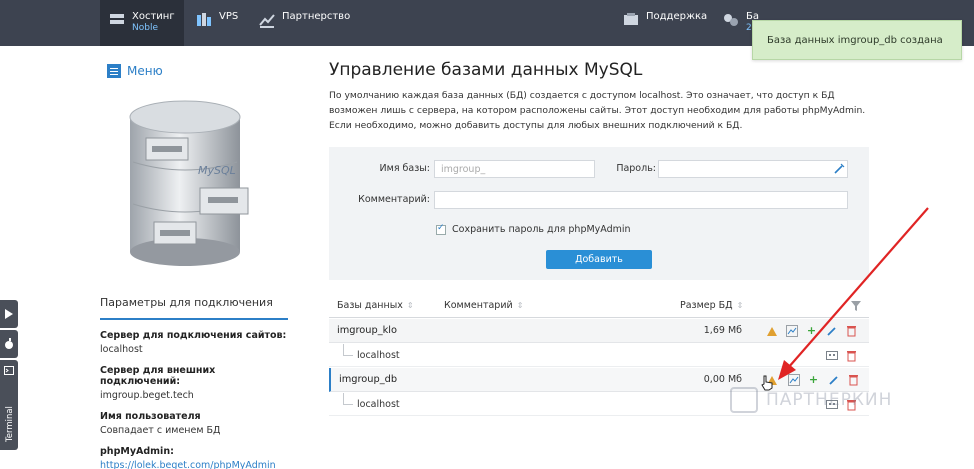  I want to click on site-server-value: localhost, so click(121, 349).